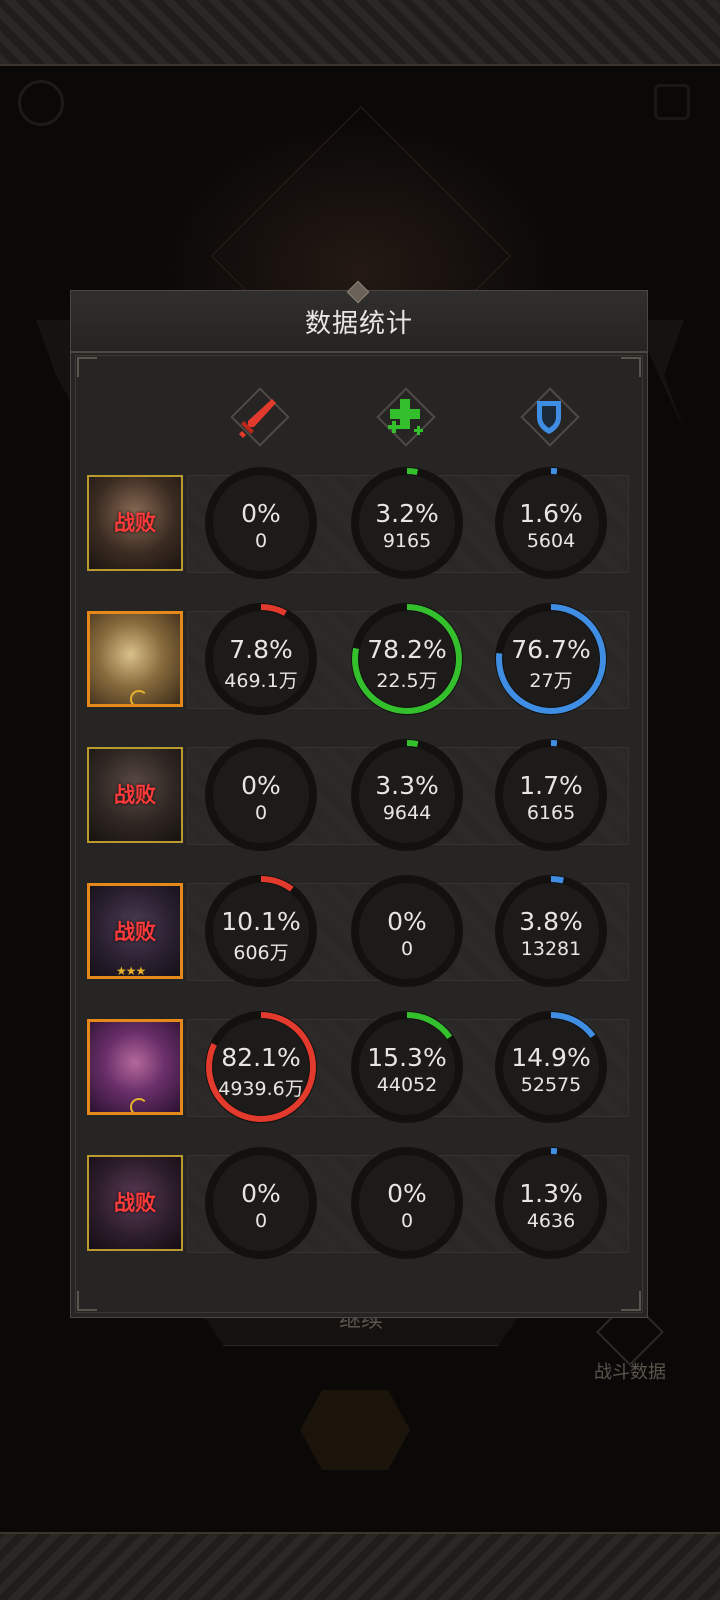 The height and width of the screenshot is (1600, 720). Describe the element at coordinates (551, 681) in the screenshot. I see `stat-value: 27万` at that location.